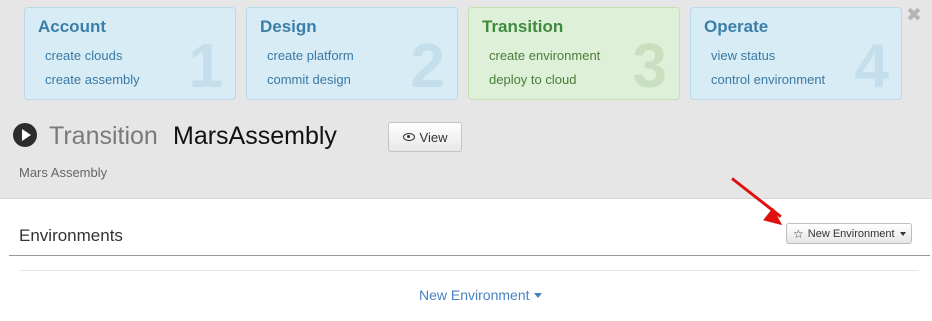 Image resolution: width=932 pixels, height=321 pixels. I want to click on step-account: Account create clouds create assembly 1, so click(130, 53).